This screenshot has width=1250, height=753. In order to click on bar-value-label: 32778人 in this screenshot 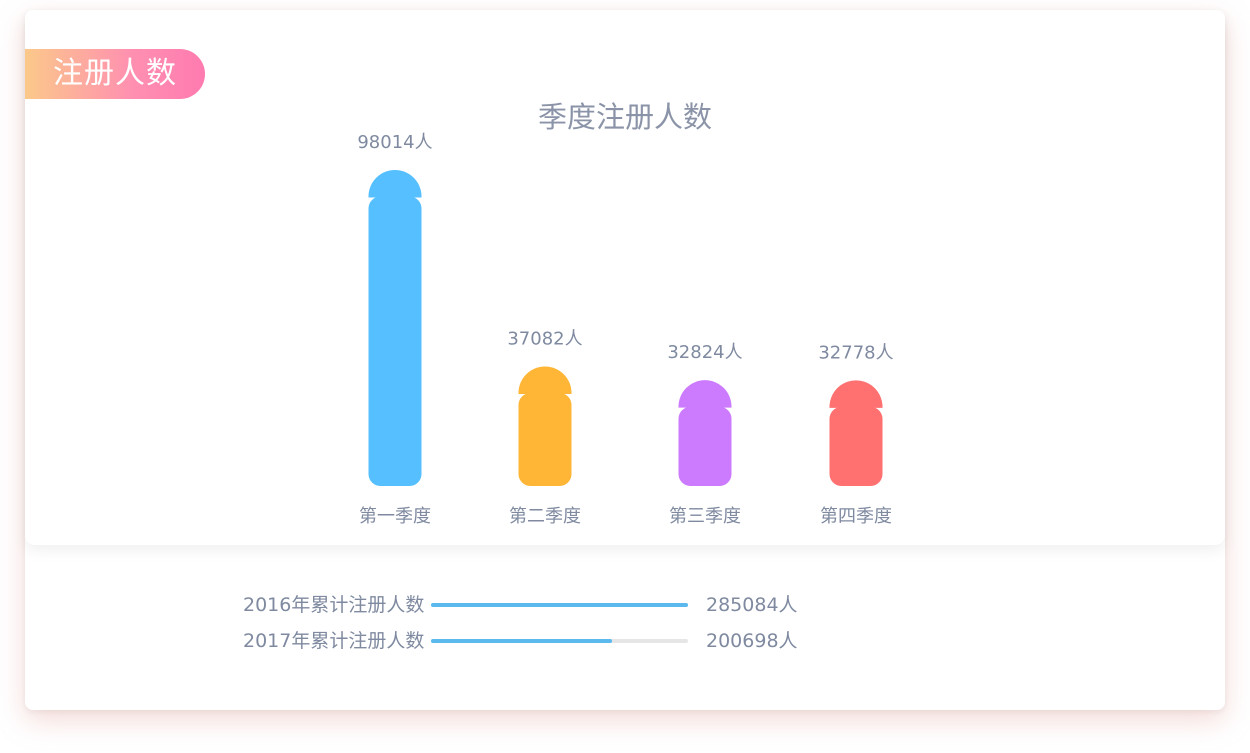, I will do `click(855, 352)`.